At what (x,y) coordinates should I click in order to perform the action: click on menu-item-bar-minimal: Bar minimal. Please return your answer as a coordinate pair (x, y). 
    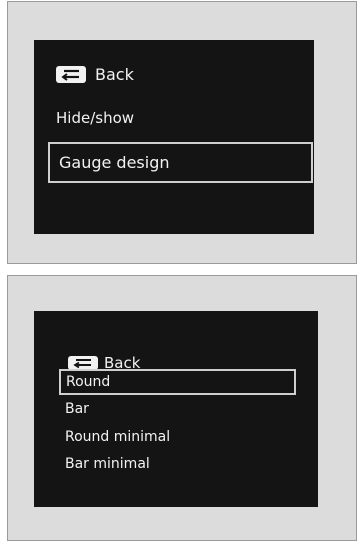
    Looking at the image, I should click on (107, 464).